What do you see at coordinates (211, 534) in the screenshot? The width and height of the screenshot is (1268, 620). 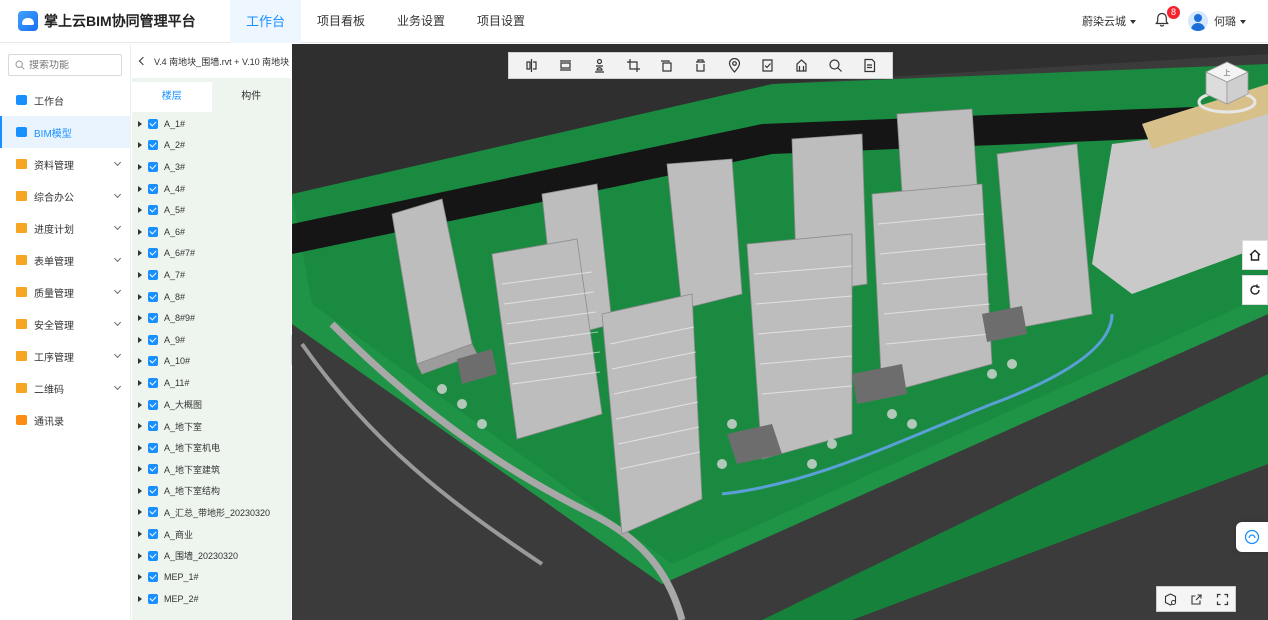 I see `tree-node: A_商业` at bounding box center [211, 534].